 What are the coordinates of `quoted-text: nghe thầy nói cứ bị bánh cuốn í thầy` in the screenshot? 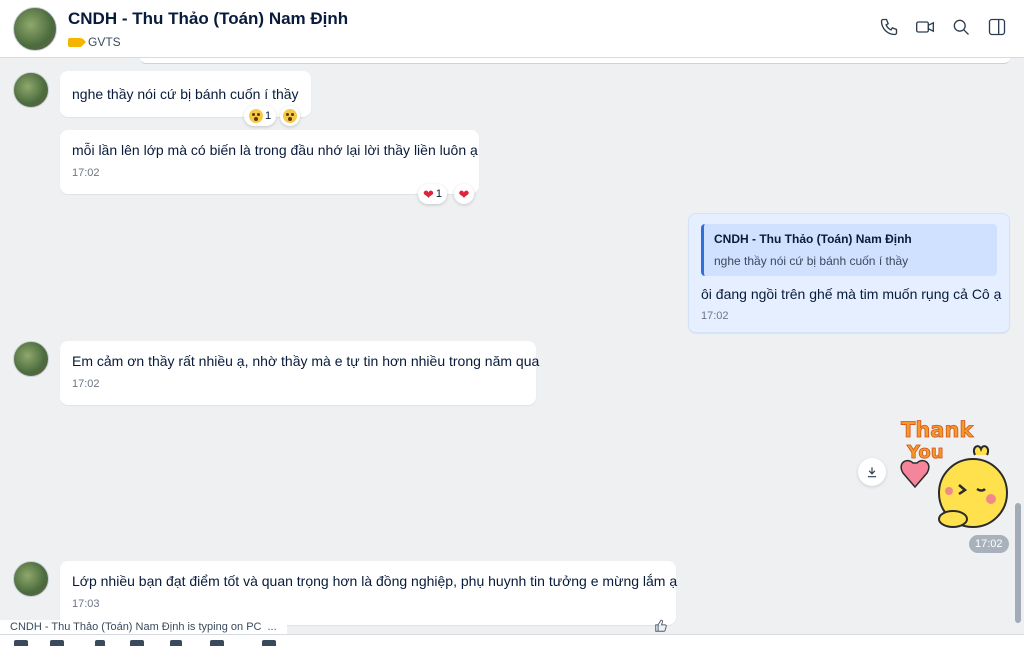 It's located at (811, 261).